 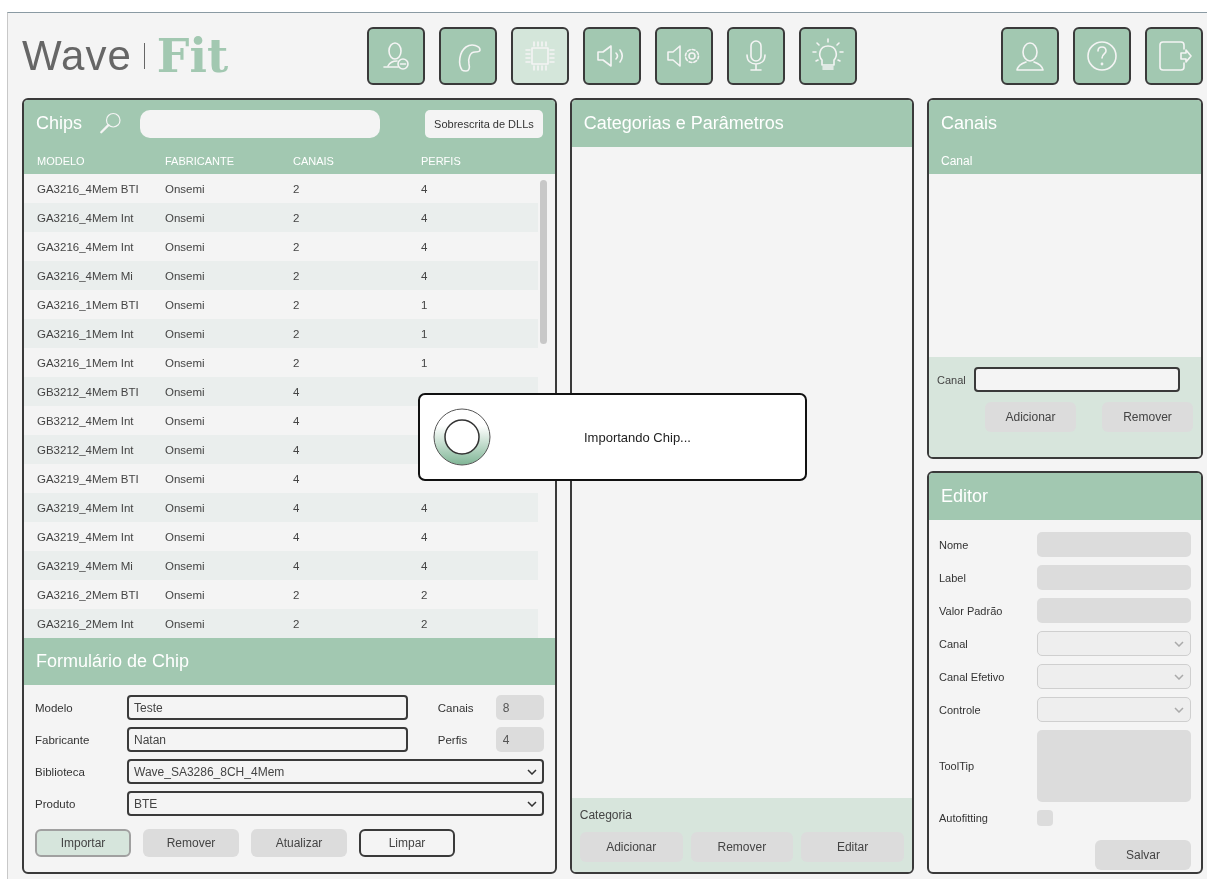 I want to click on search-field, so click(x=260, y=123).